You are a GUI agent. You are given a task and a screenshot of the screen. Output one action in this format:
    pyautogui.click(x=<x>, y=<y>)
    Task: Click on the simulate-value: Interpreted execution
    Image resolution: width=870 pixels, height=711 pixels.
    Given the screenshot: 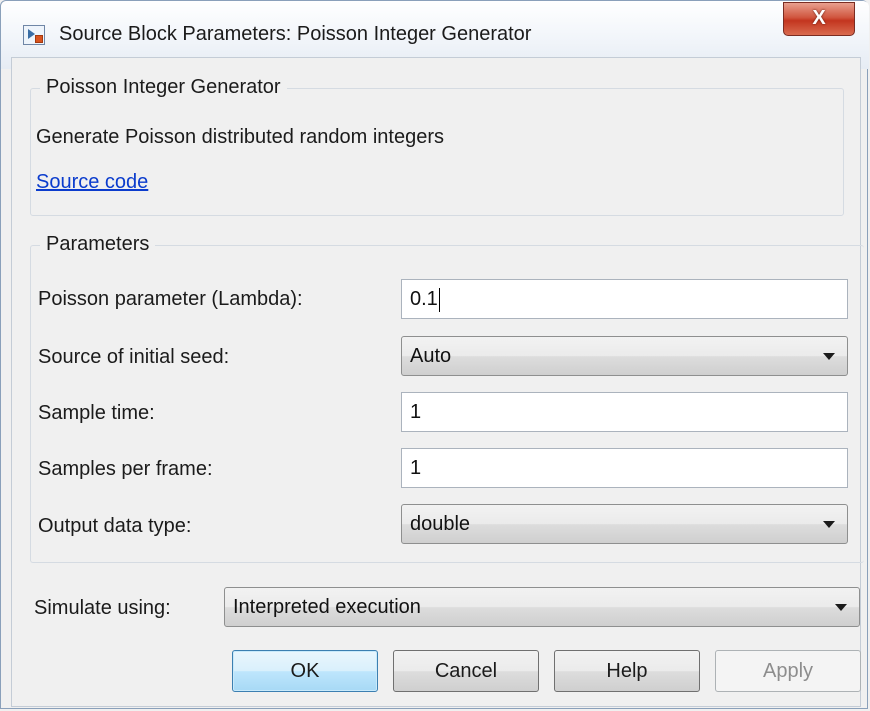 What is the action you would take?
    pyautogui.click(x=327, y=607)
    